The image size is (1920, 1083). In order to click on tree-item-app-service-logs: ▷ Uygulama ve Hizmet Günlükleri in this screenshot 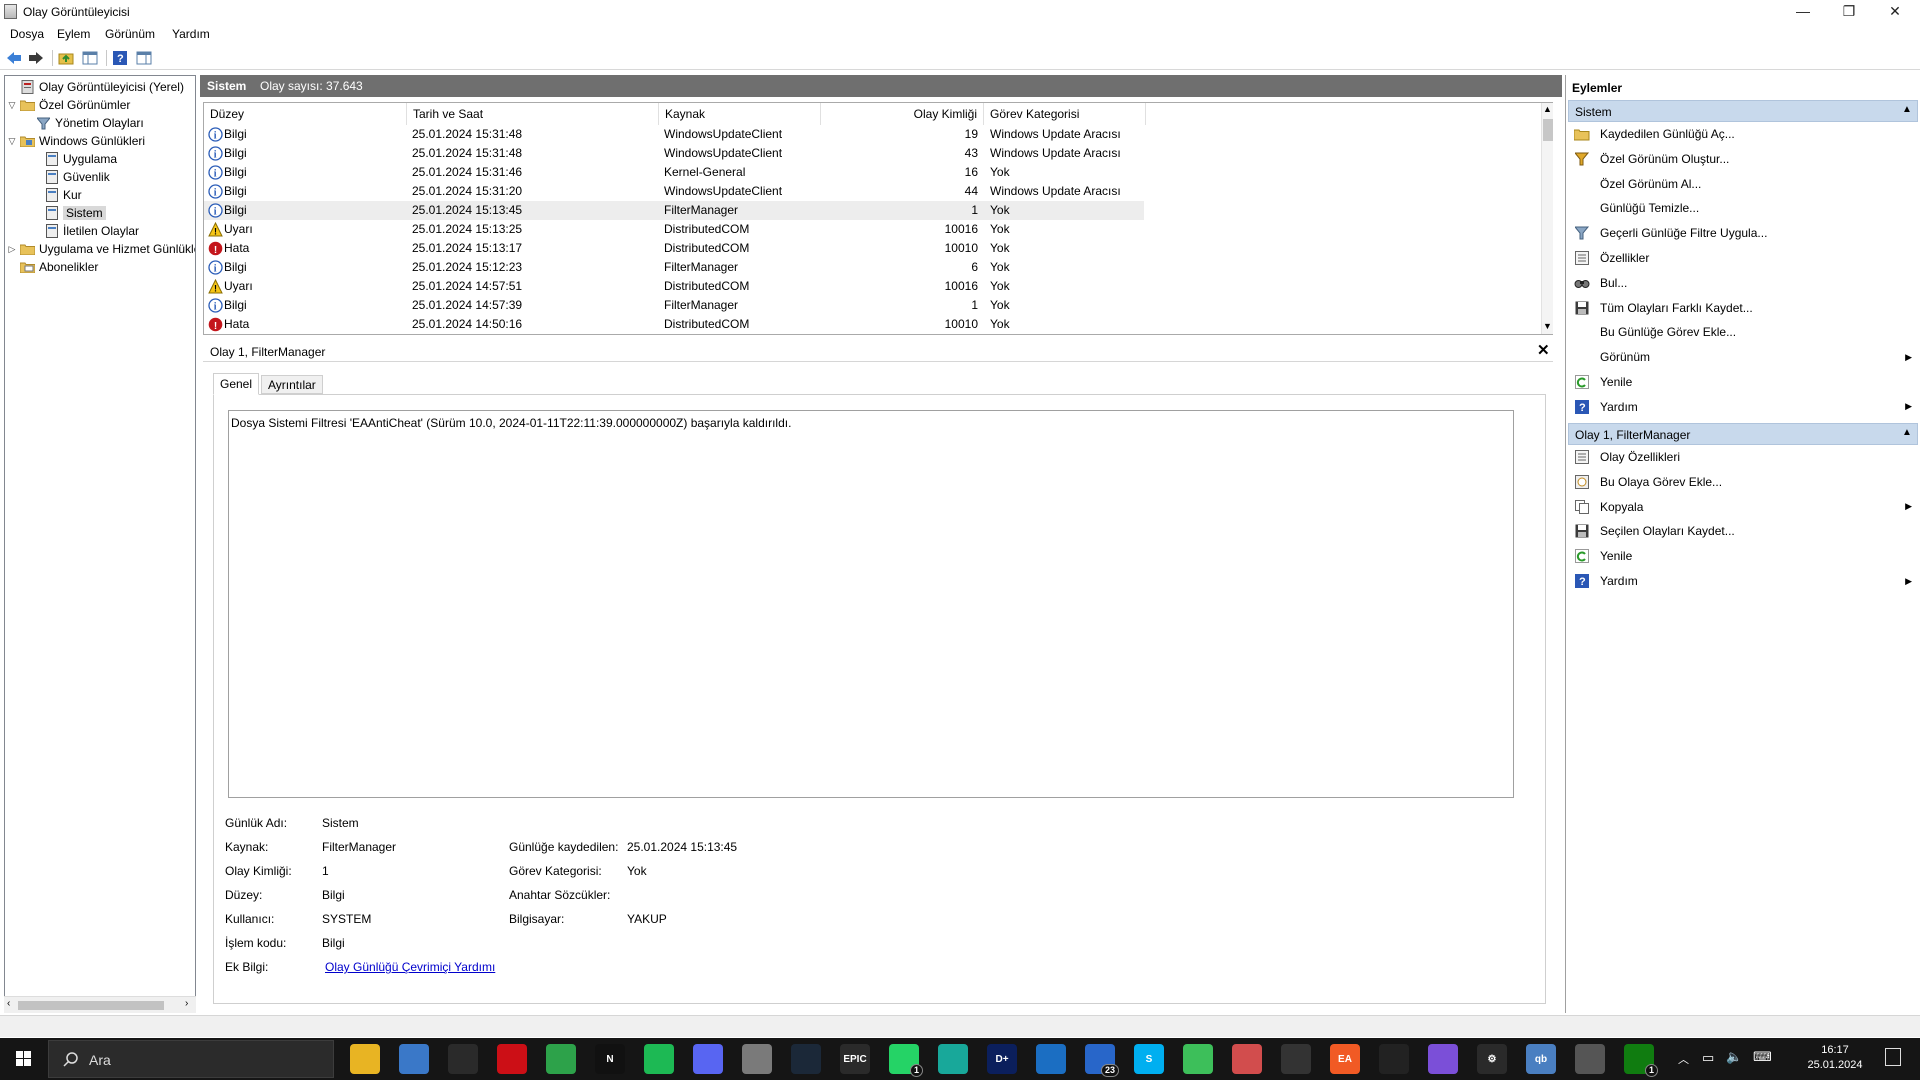, I will do `click(101, 249)`.